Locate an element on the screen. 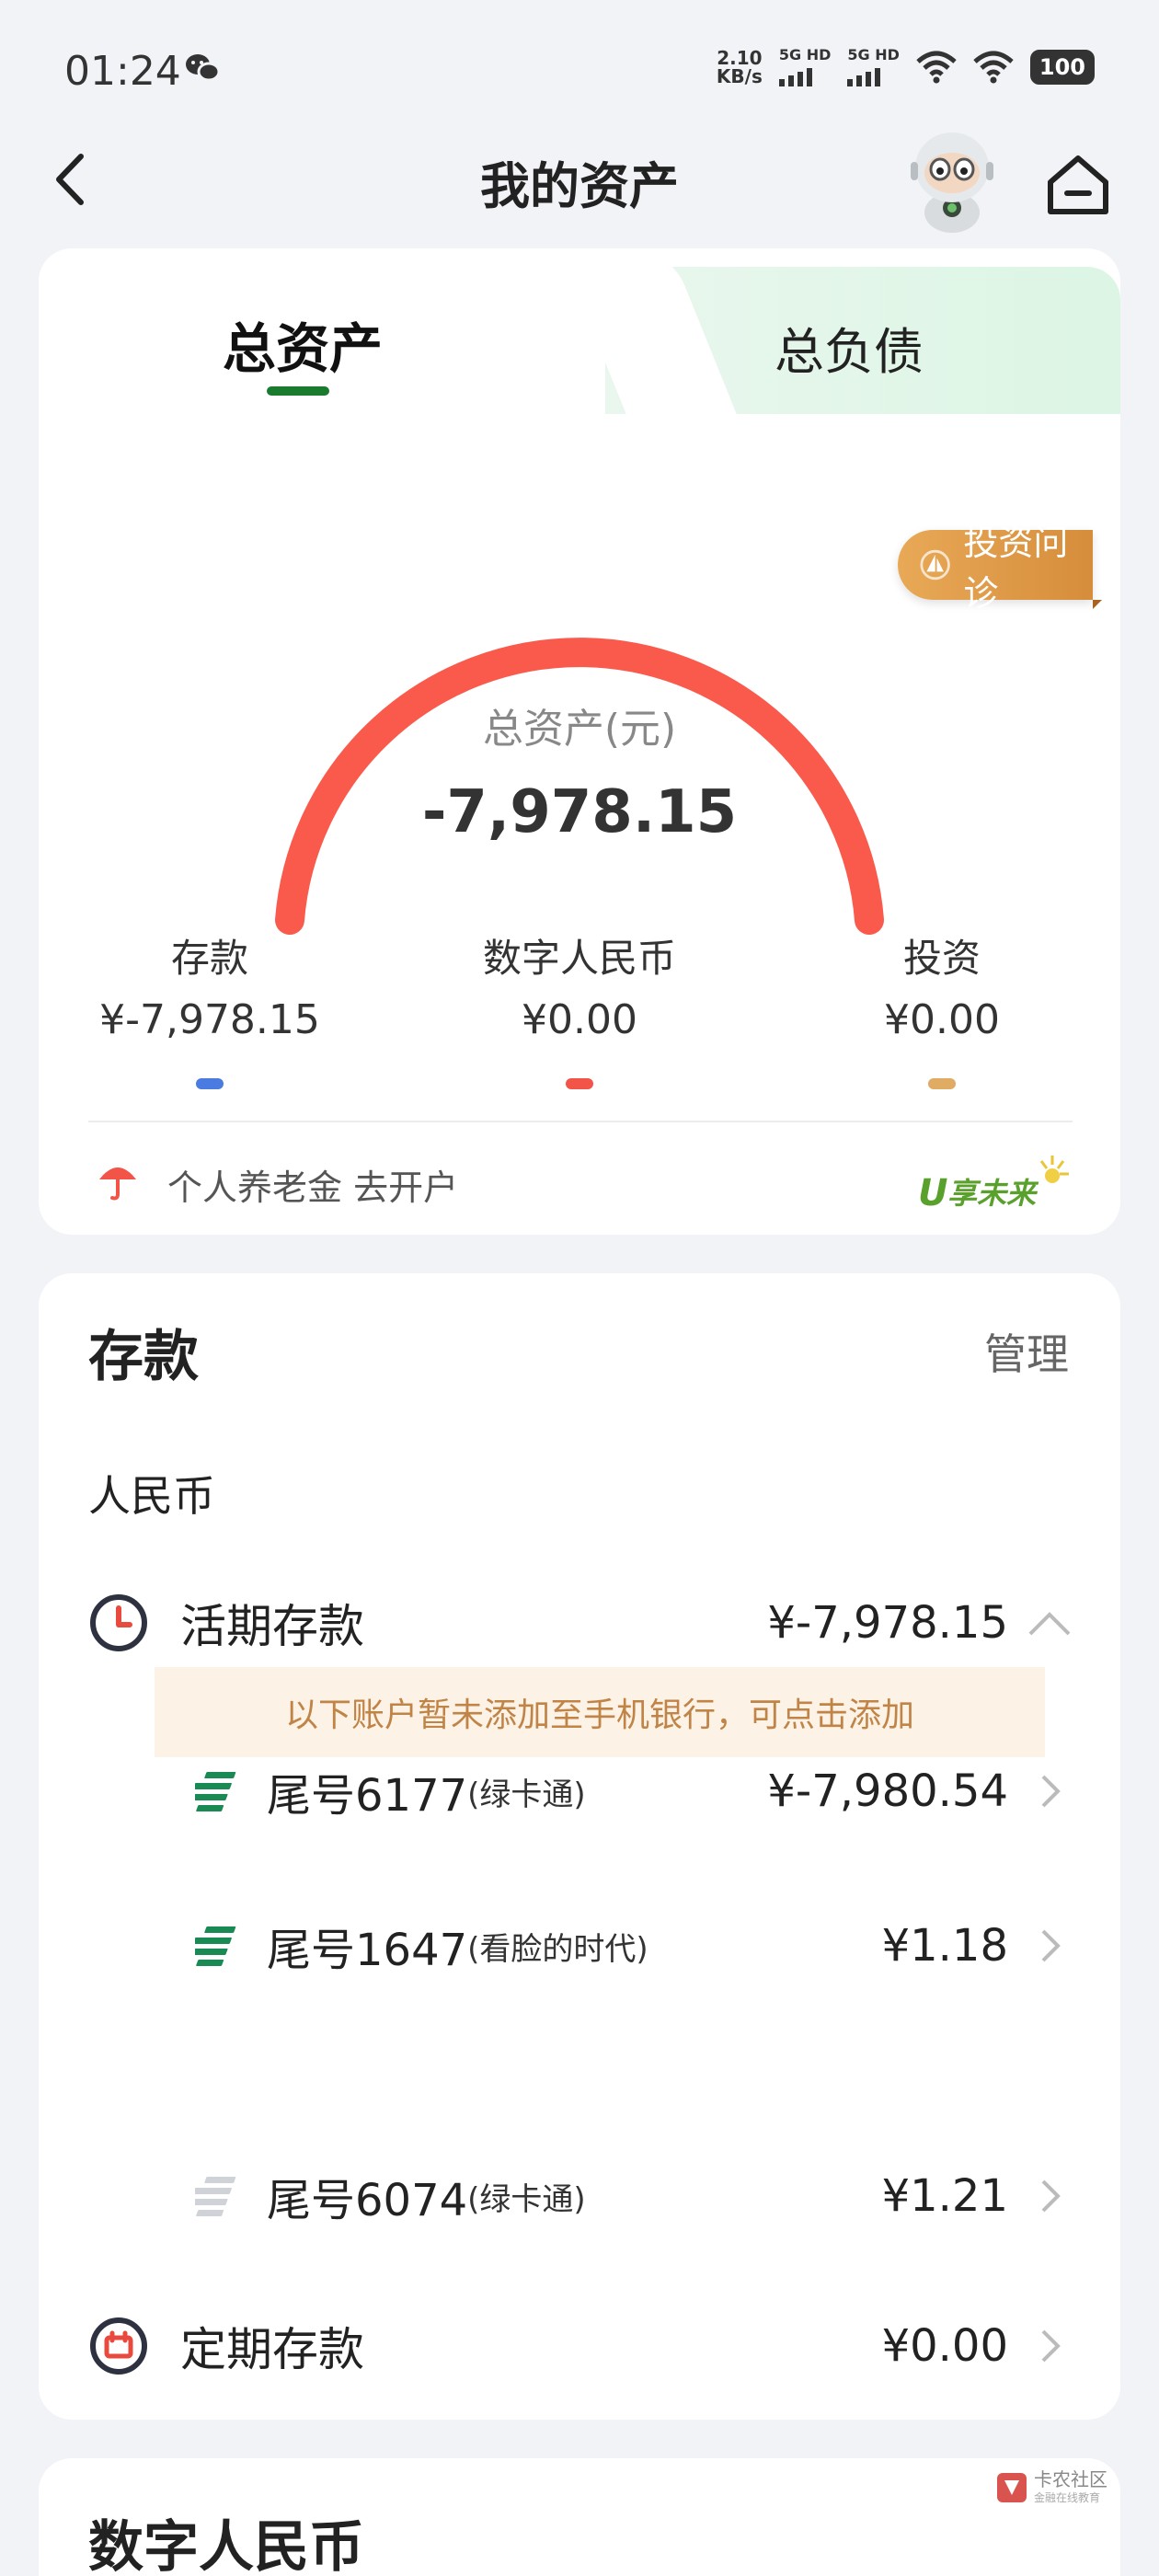 The height and width of the screenshot is (2576, 1159). category-deposit-dot is located at coordinates (210, 1083).